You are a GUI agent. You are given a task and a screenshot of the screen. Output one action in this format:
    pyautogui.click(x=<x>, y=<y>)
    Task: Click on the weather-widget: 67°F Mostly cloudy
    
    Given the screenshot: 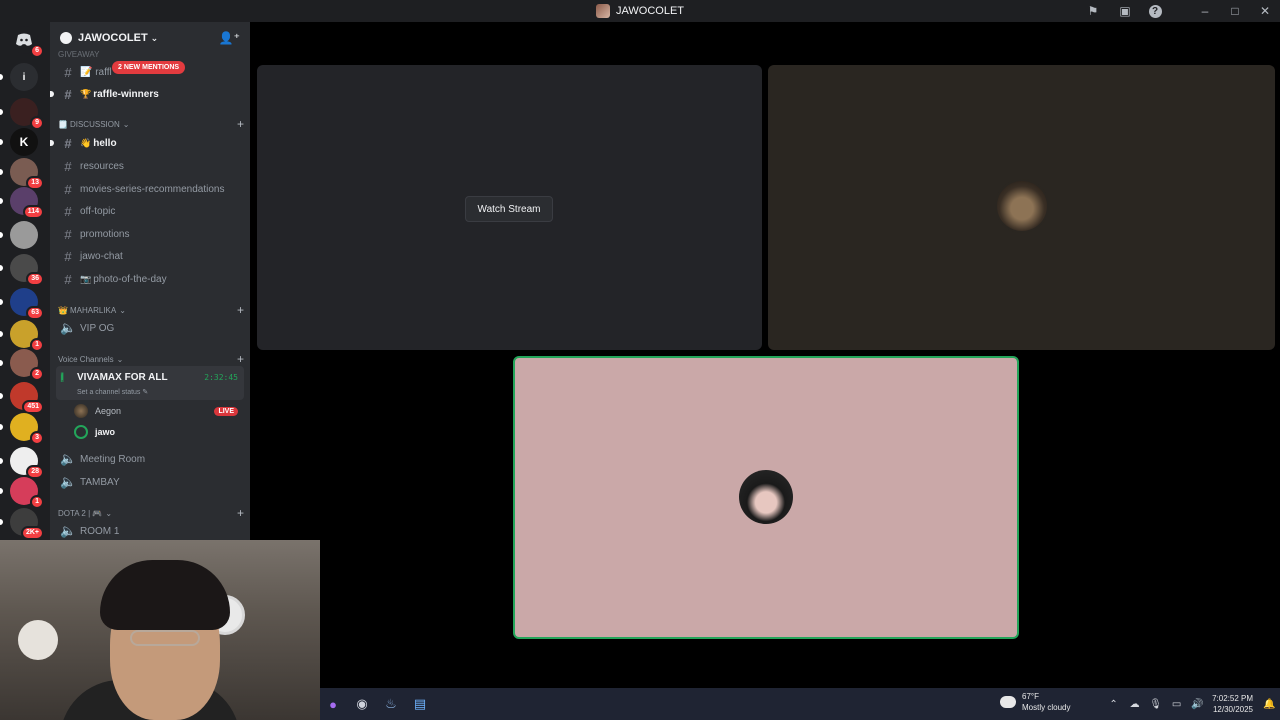 What is the action you would take?
    pyautogui.click(x=1035, y=702)
    